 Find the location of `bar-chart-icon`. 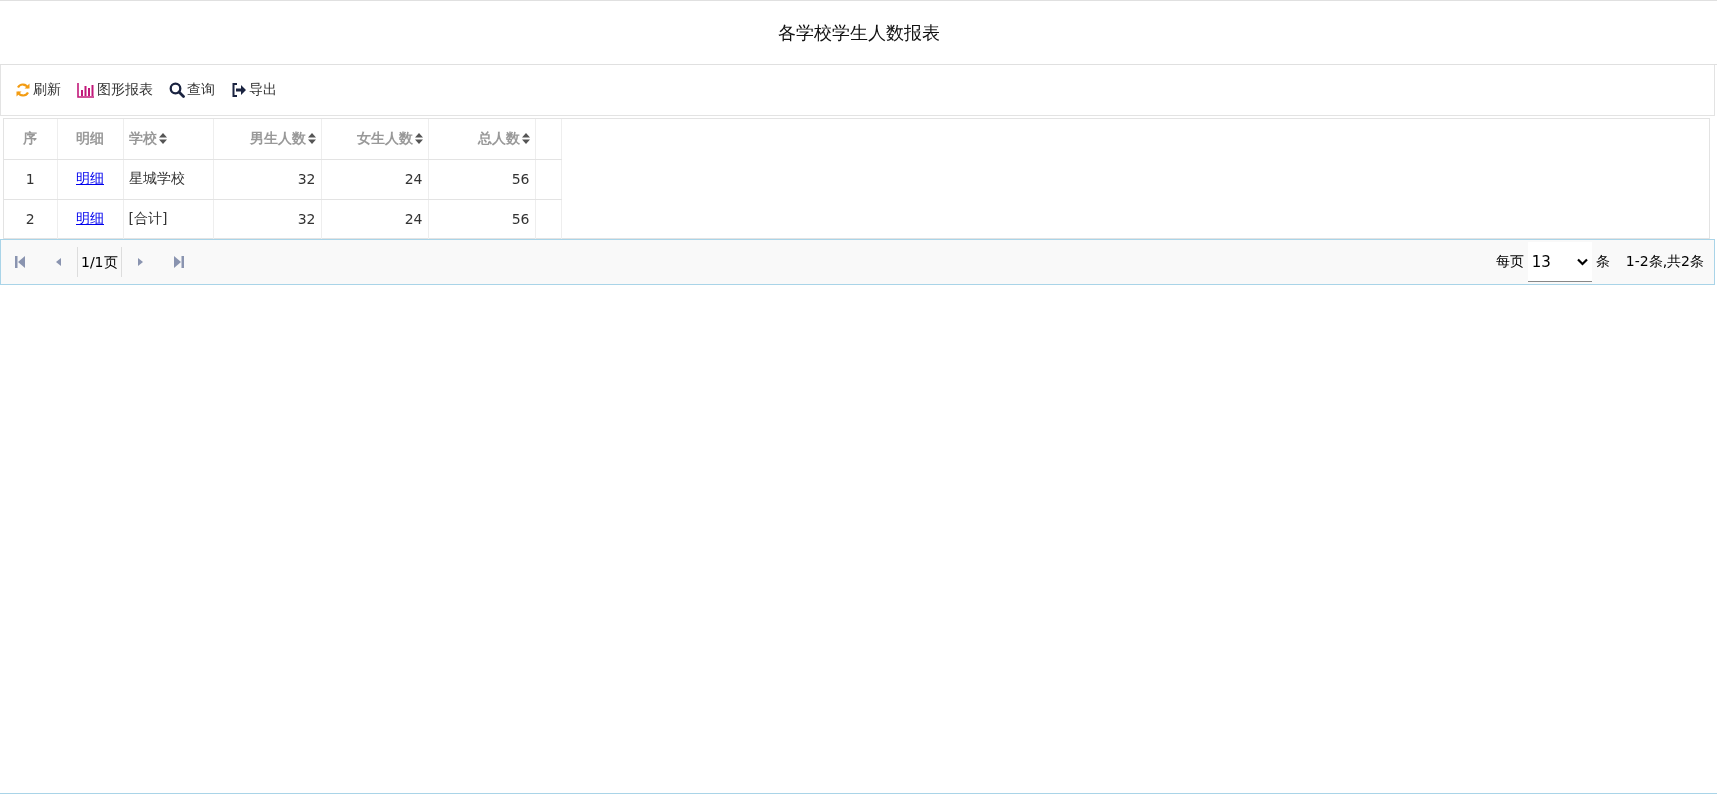

bar-chart-icon is located at coordinates (86, 90).